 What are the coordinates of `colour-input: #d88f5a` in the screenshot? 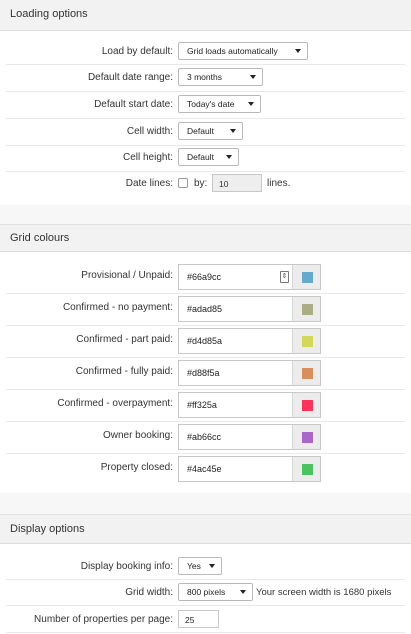 It's located at (249, 373).